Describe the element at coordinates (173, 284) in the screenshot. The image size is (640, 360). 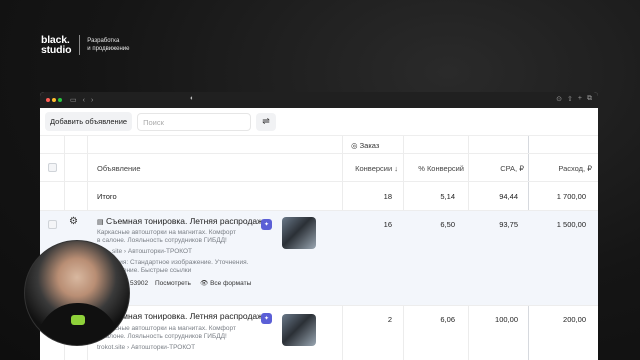
I see `view-link: Посмотреть` at that location.